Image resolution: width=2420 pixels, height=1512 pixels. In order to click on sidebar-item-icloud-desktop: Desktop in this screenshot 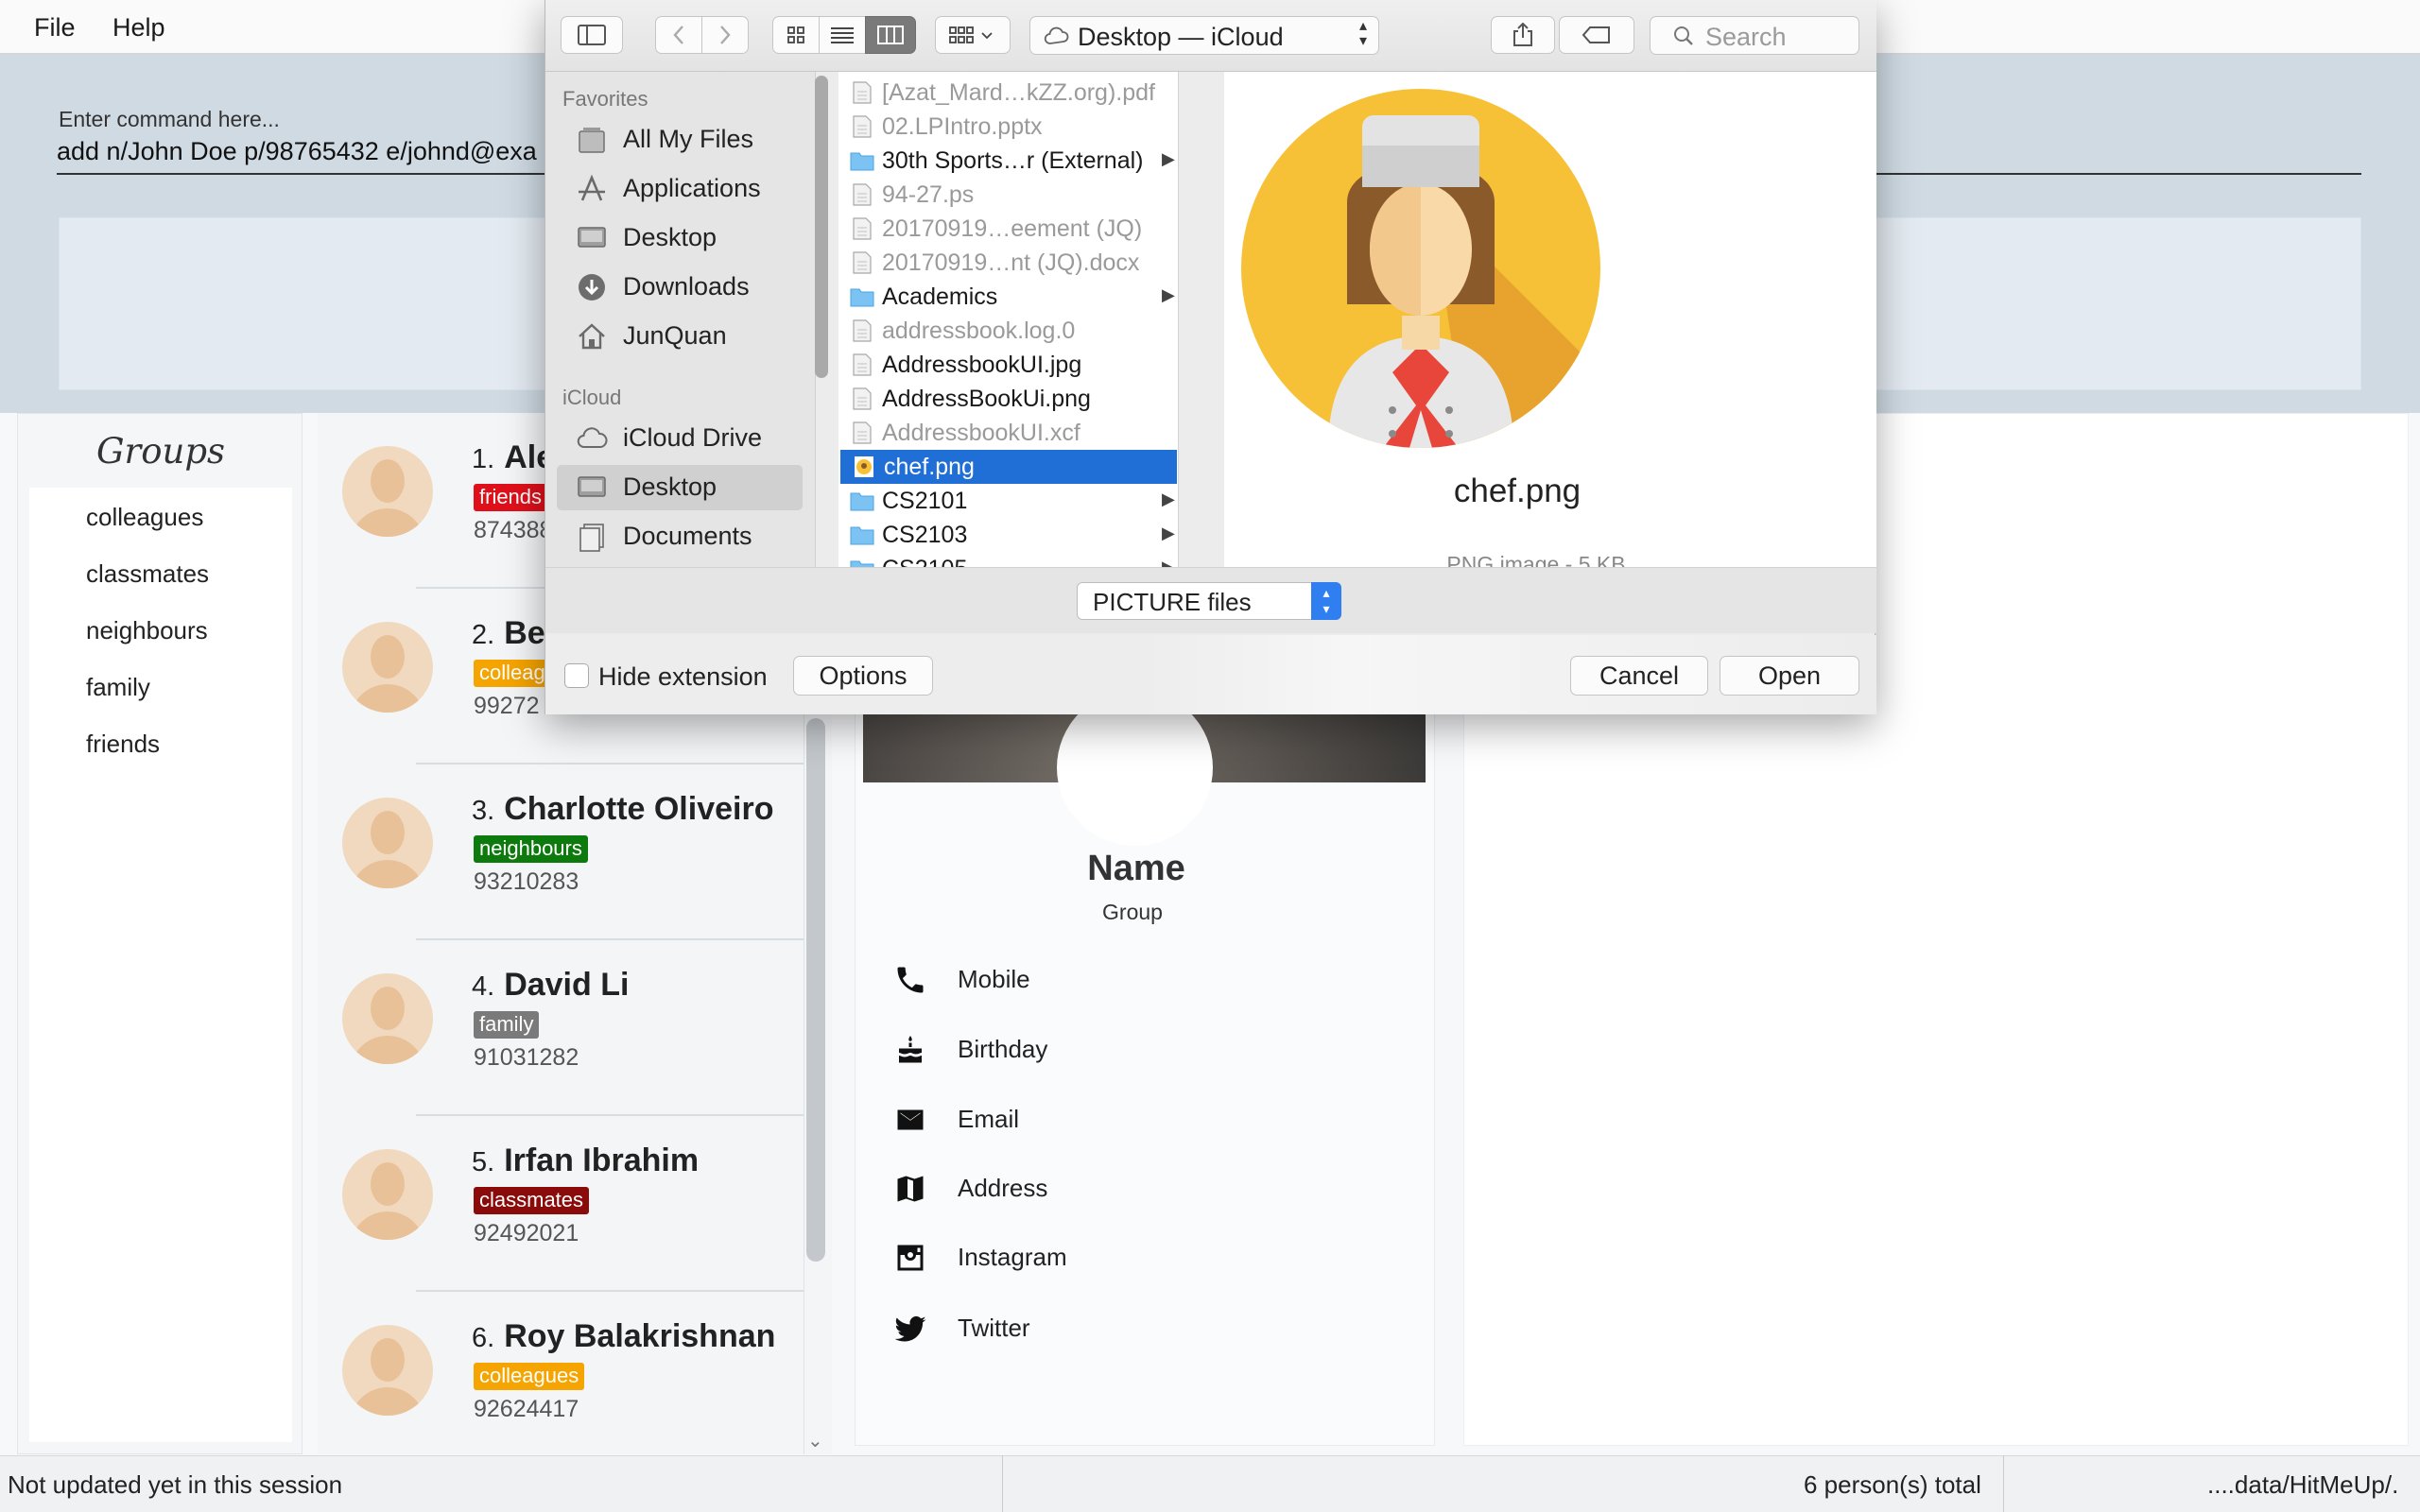, I will do `click(680, 487)`.